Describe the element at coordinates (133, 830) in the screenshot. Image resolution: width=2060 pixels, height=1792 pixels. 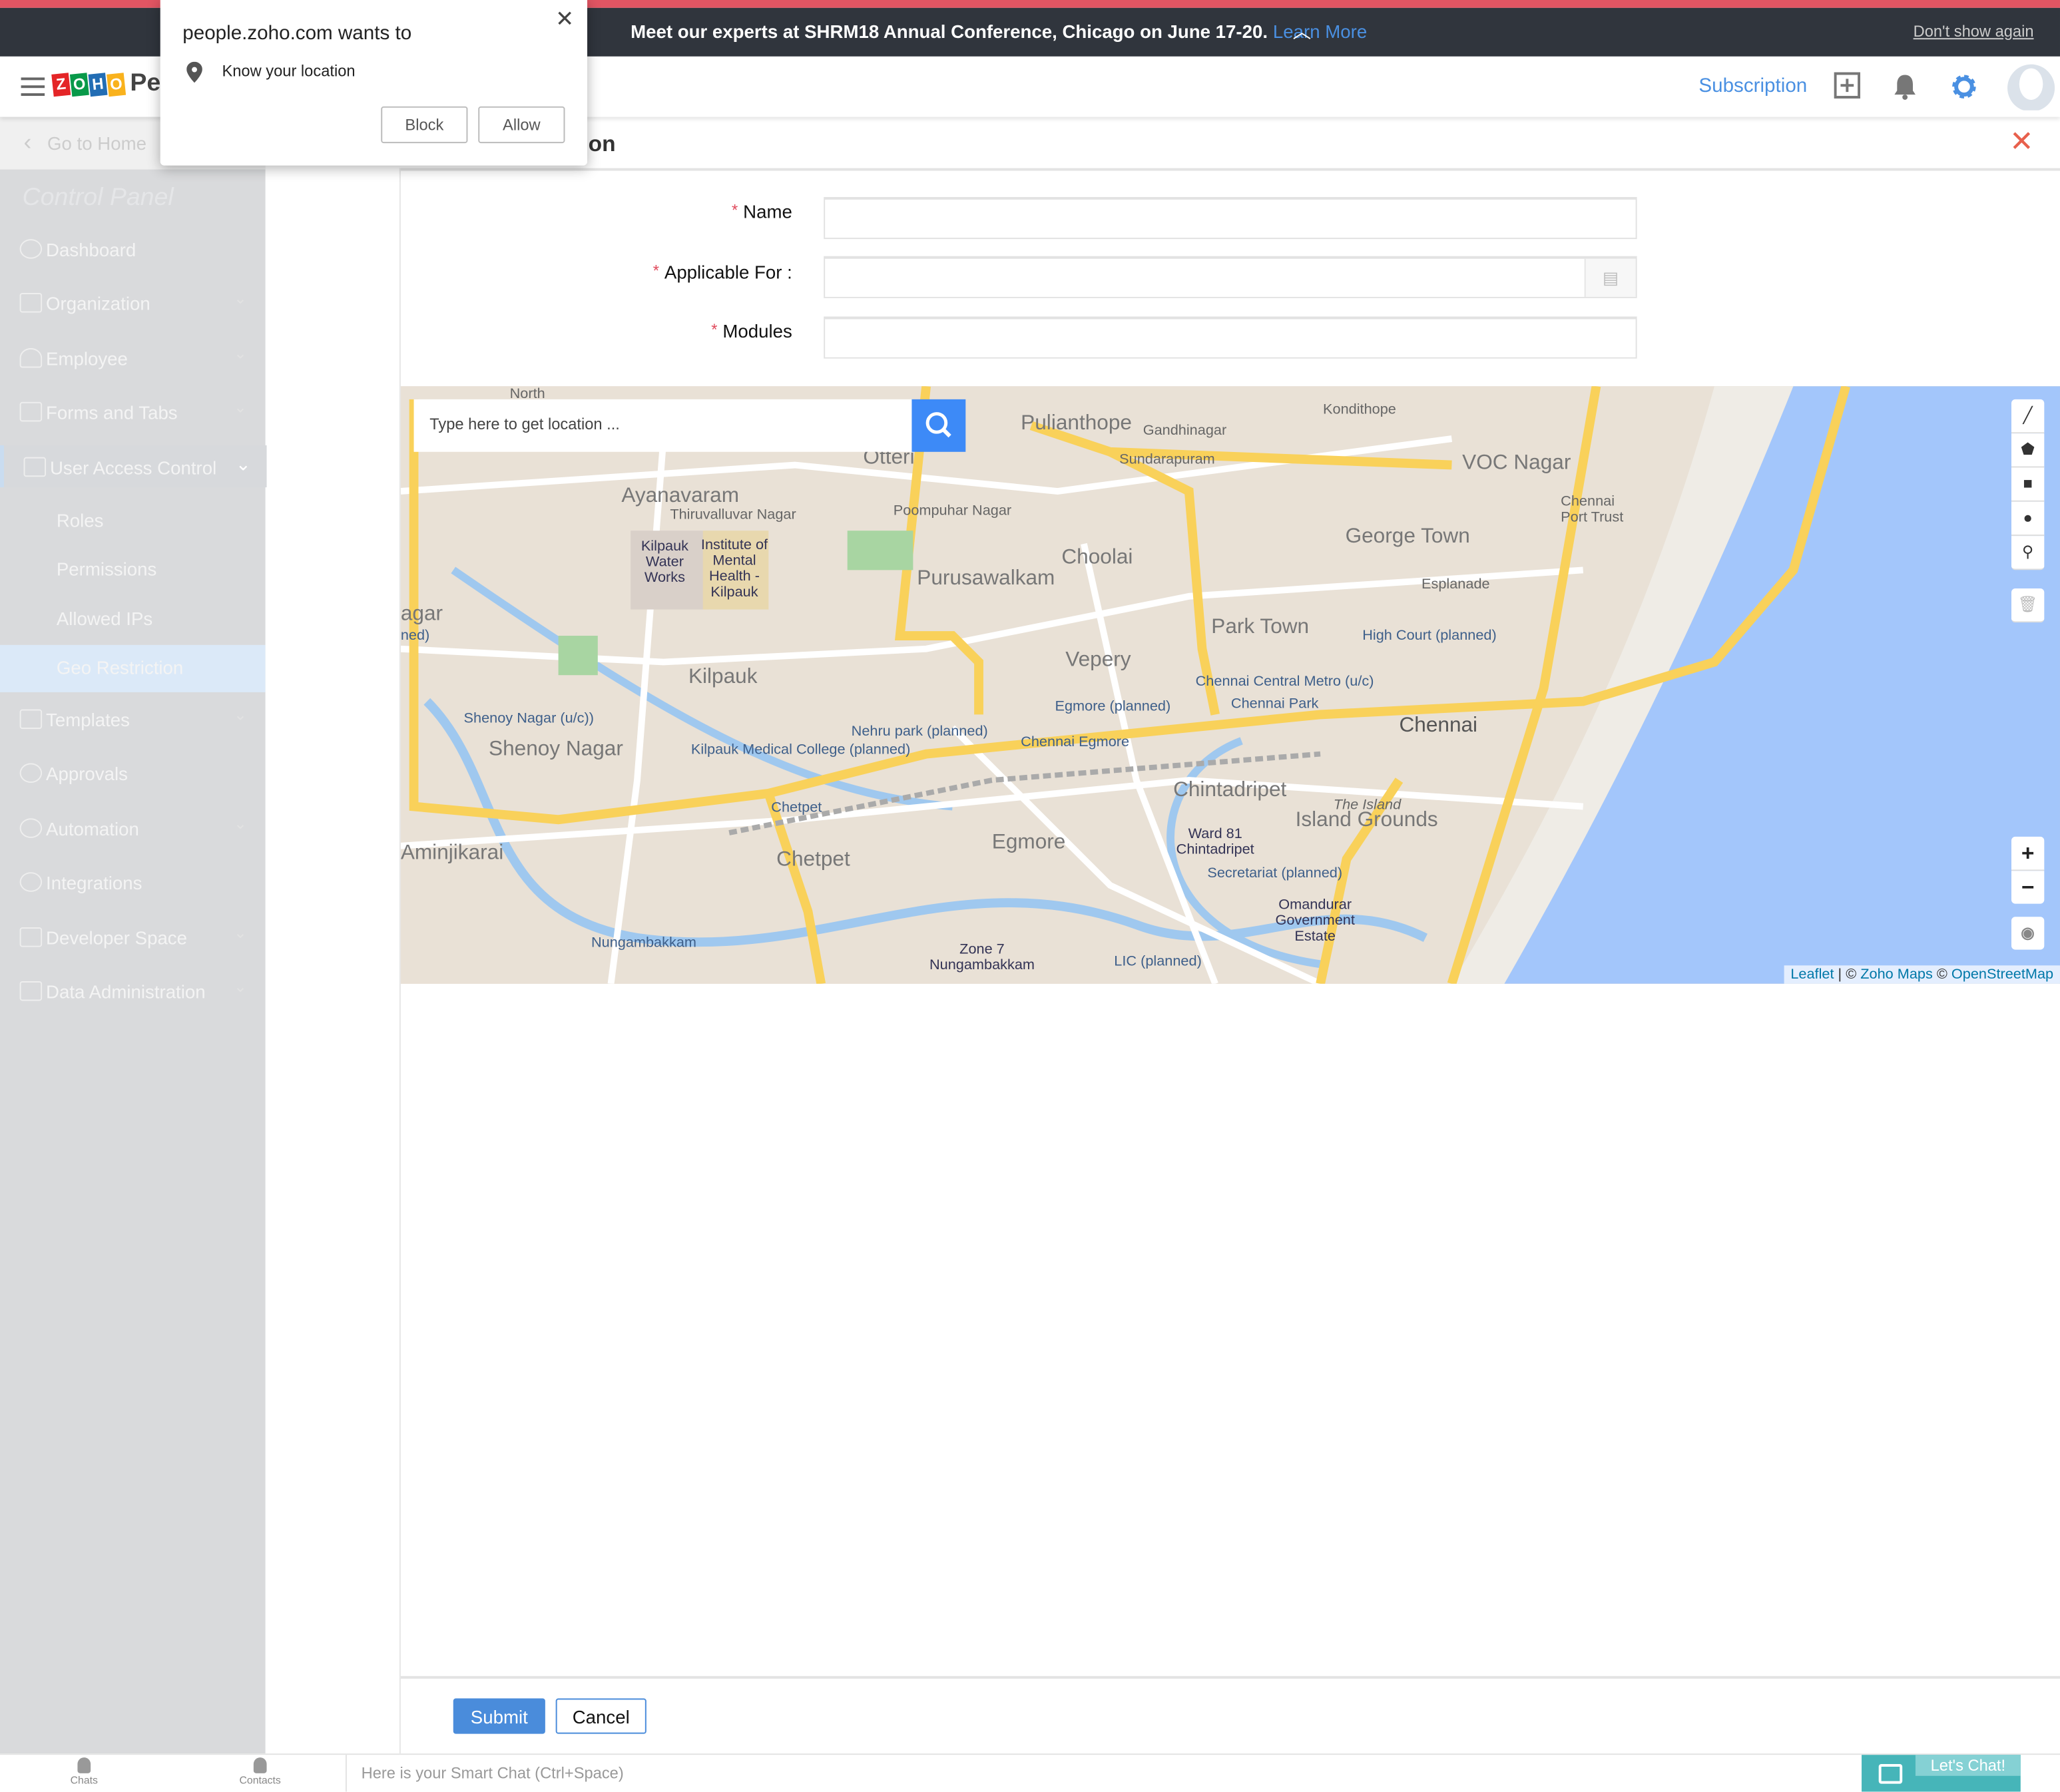
I see `sidebar-item-automation: Automation ⌄` at that location.